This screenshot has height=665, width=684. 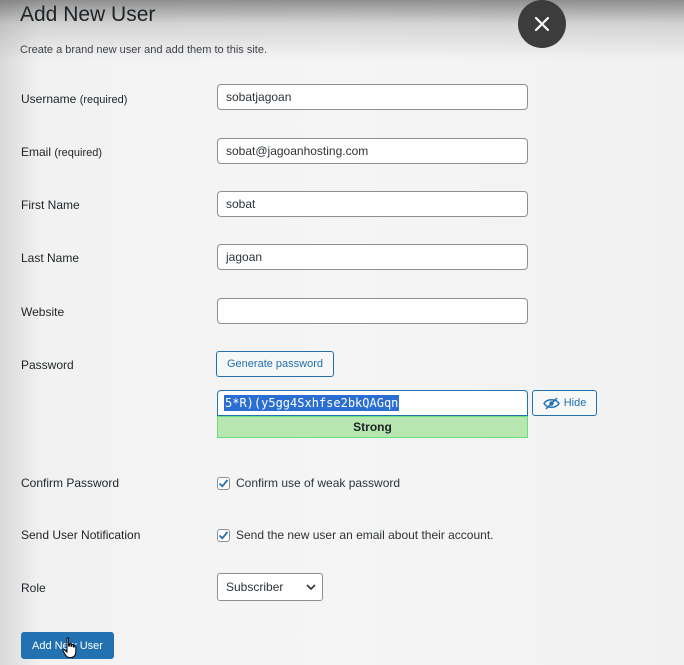 What do you see at coordinates (372, 97) in the screenshot?
I see `username-field: sobatjagoan` at bounding box center [372, 97].